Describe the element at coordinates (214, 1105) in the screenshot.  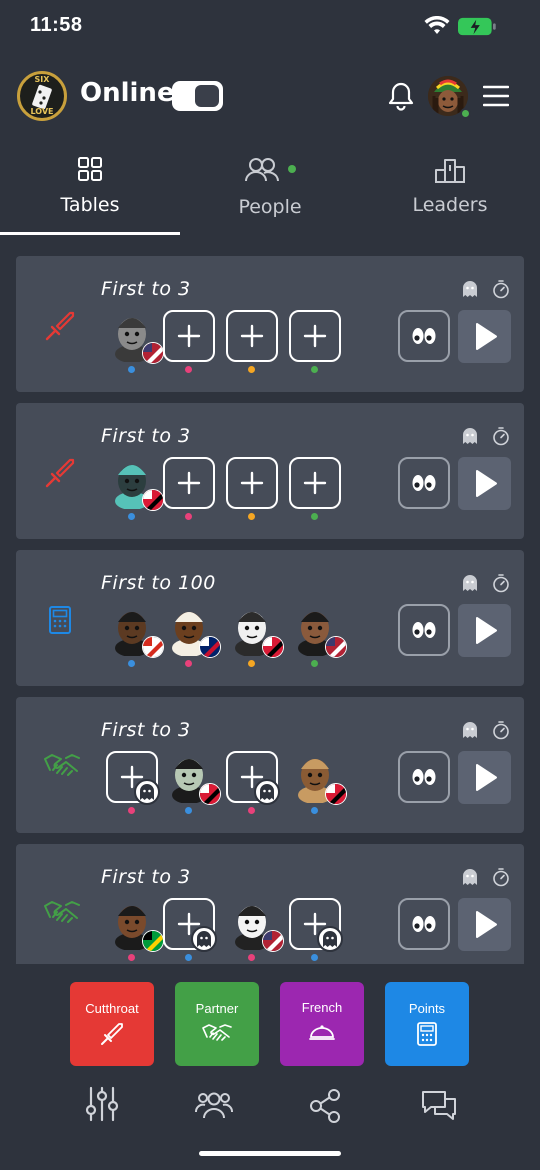
I see `group-icon` at that location.